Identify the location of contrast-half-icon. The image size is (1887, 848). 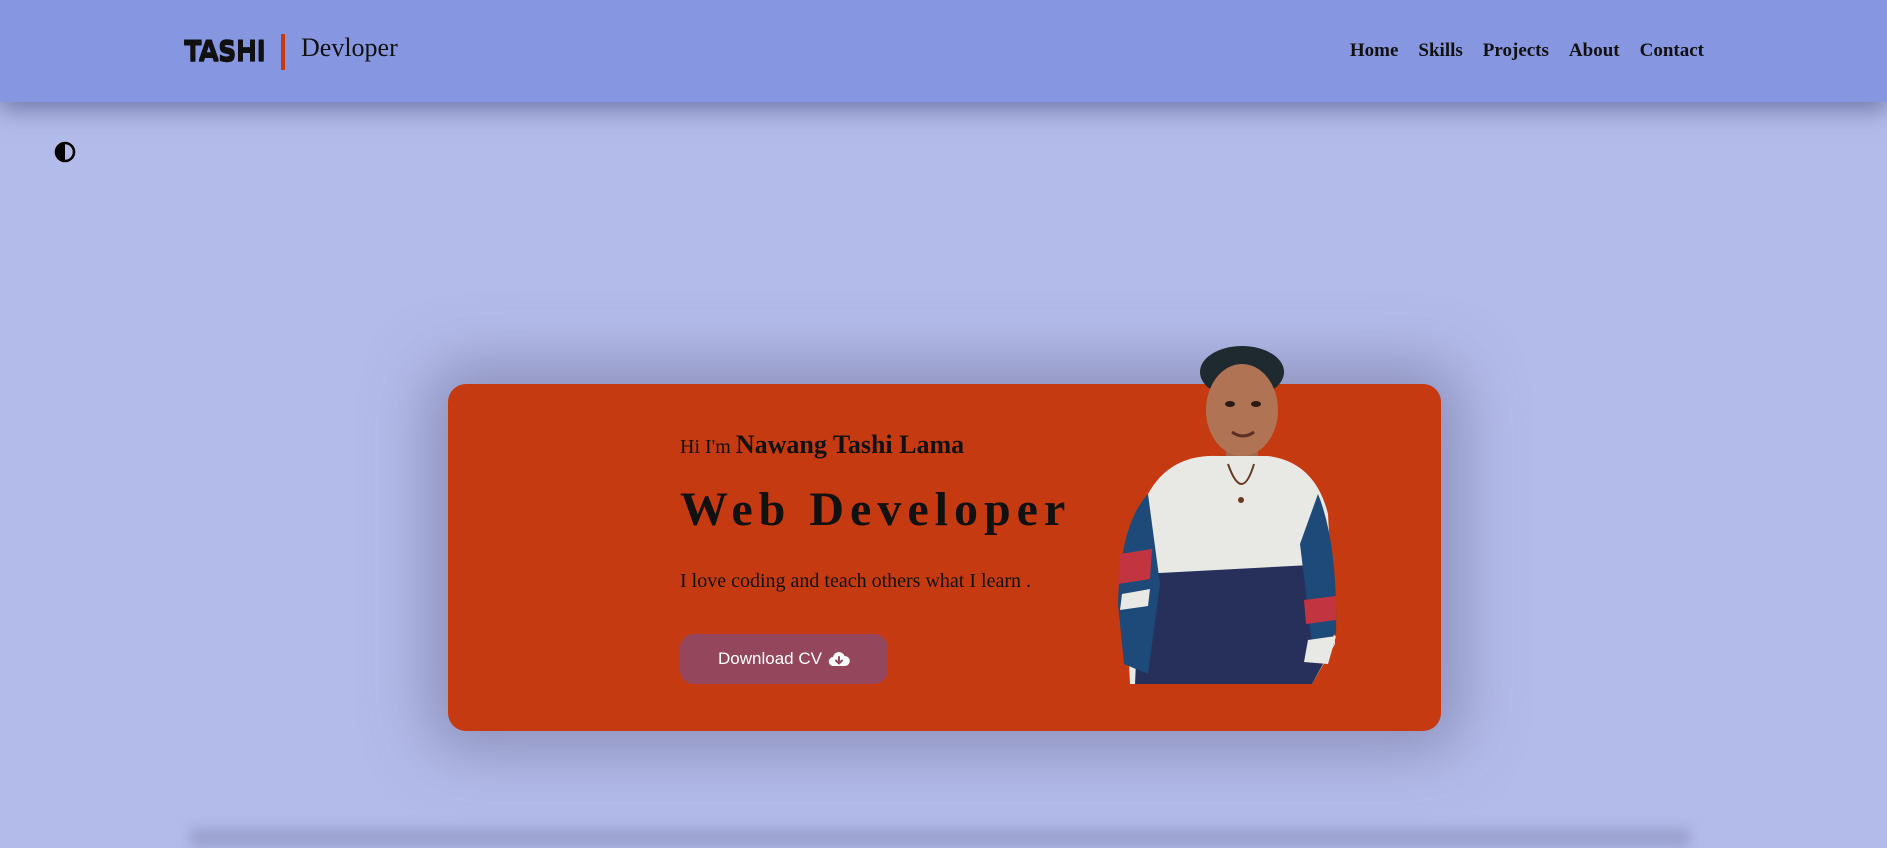
(65, 152).